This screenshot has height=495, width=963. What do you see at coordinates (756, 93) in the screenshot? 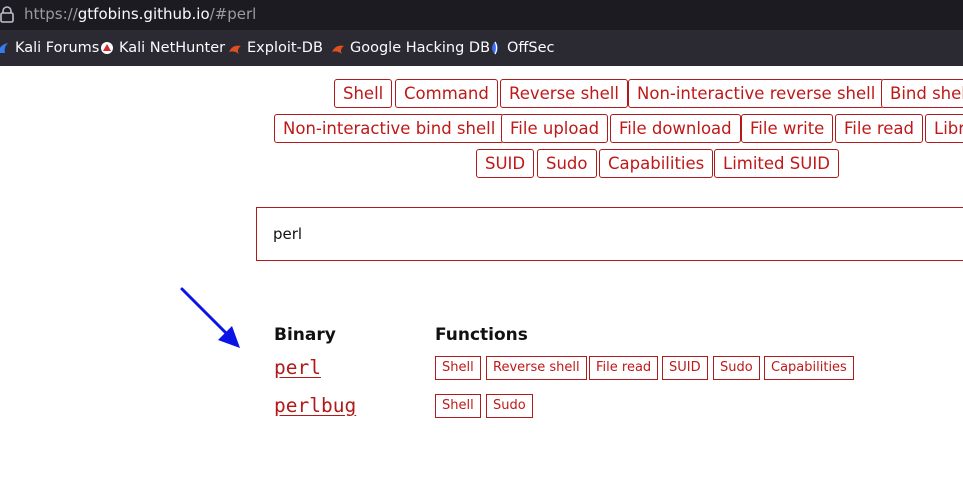
I see `filter-non-interactive-reverse-shell: Non-interactive reverse shell` at bounding box center [756, 93].